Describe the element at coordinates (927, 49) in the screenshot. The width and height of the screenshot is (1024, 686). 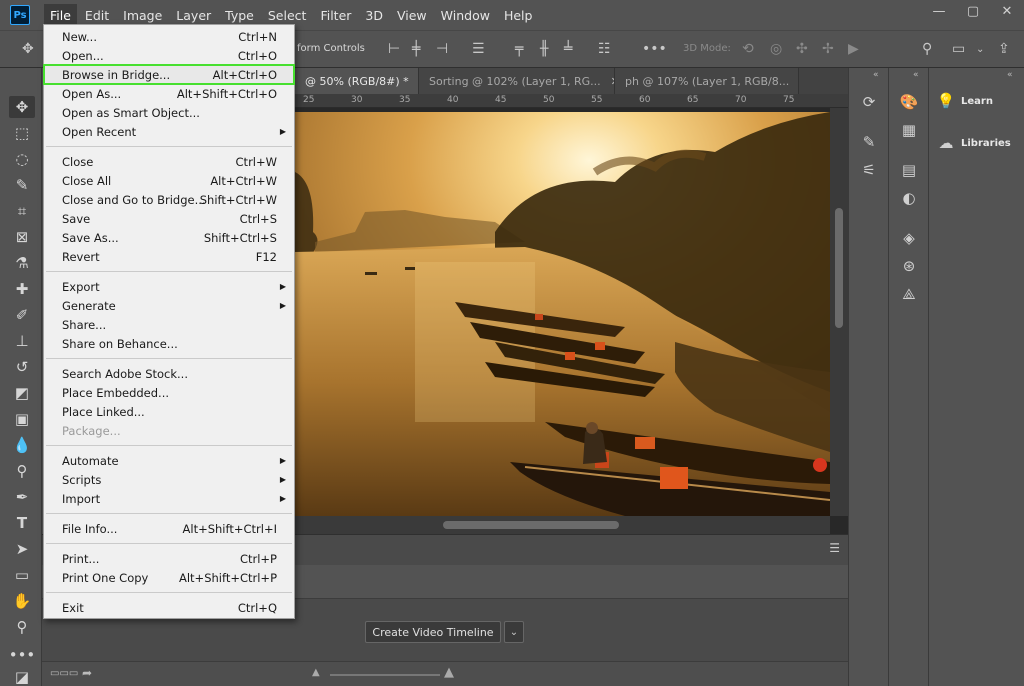
I see `search-icon: ⚲` at that location.